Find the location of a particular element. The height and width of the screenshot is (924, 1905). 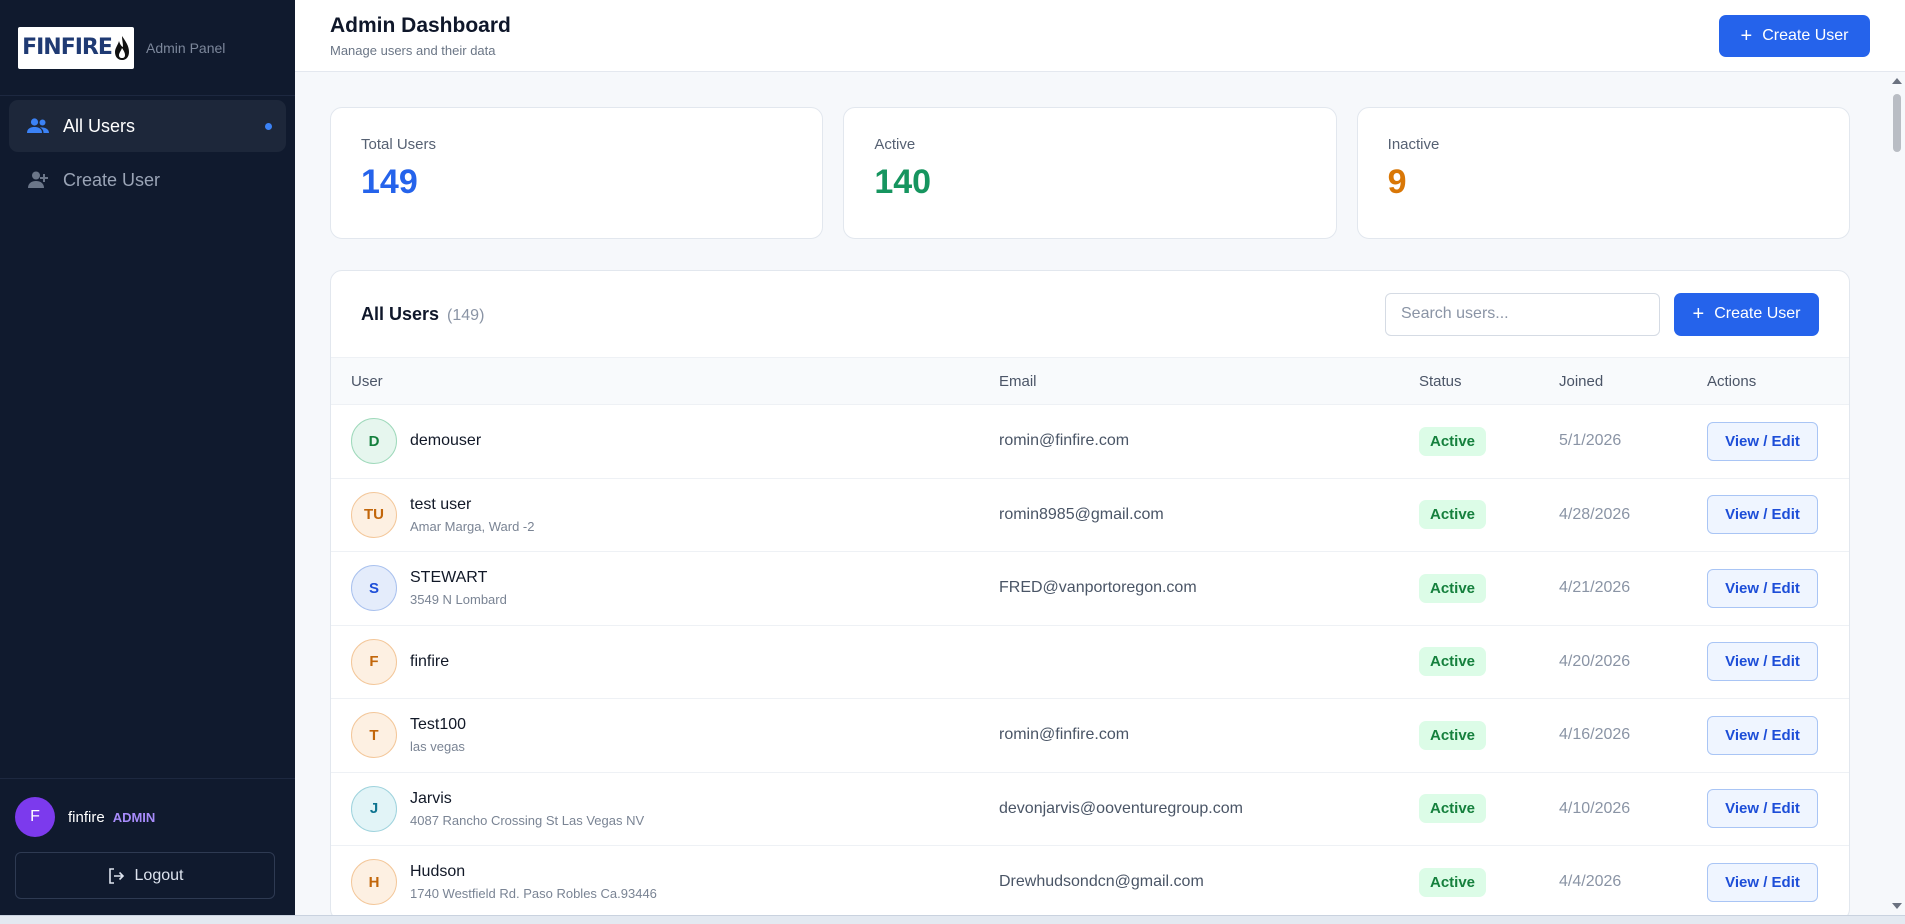

user-text: demouser is located at coordinates (445, 441).